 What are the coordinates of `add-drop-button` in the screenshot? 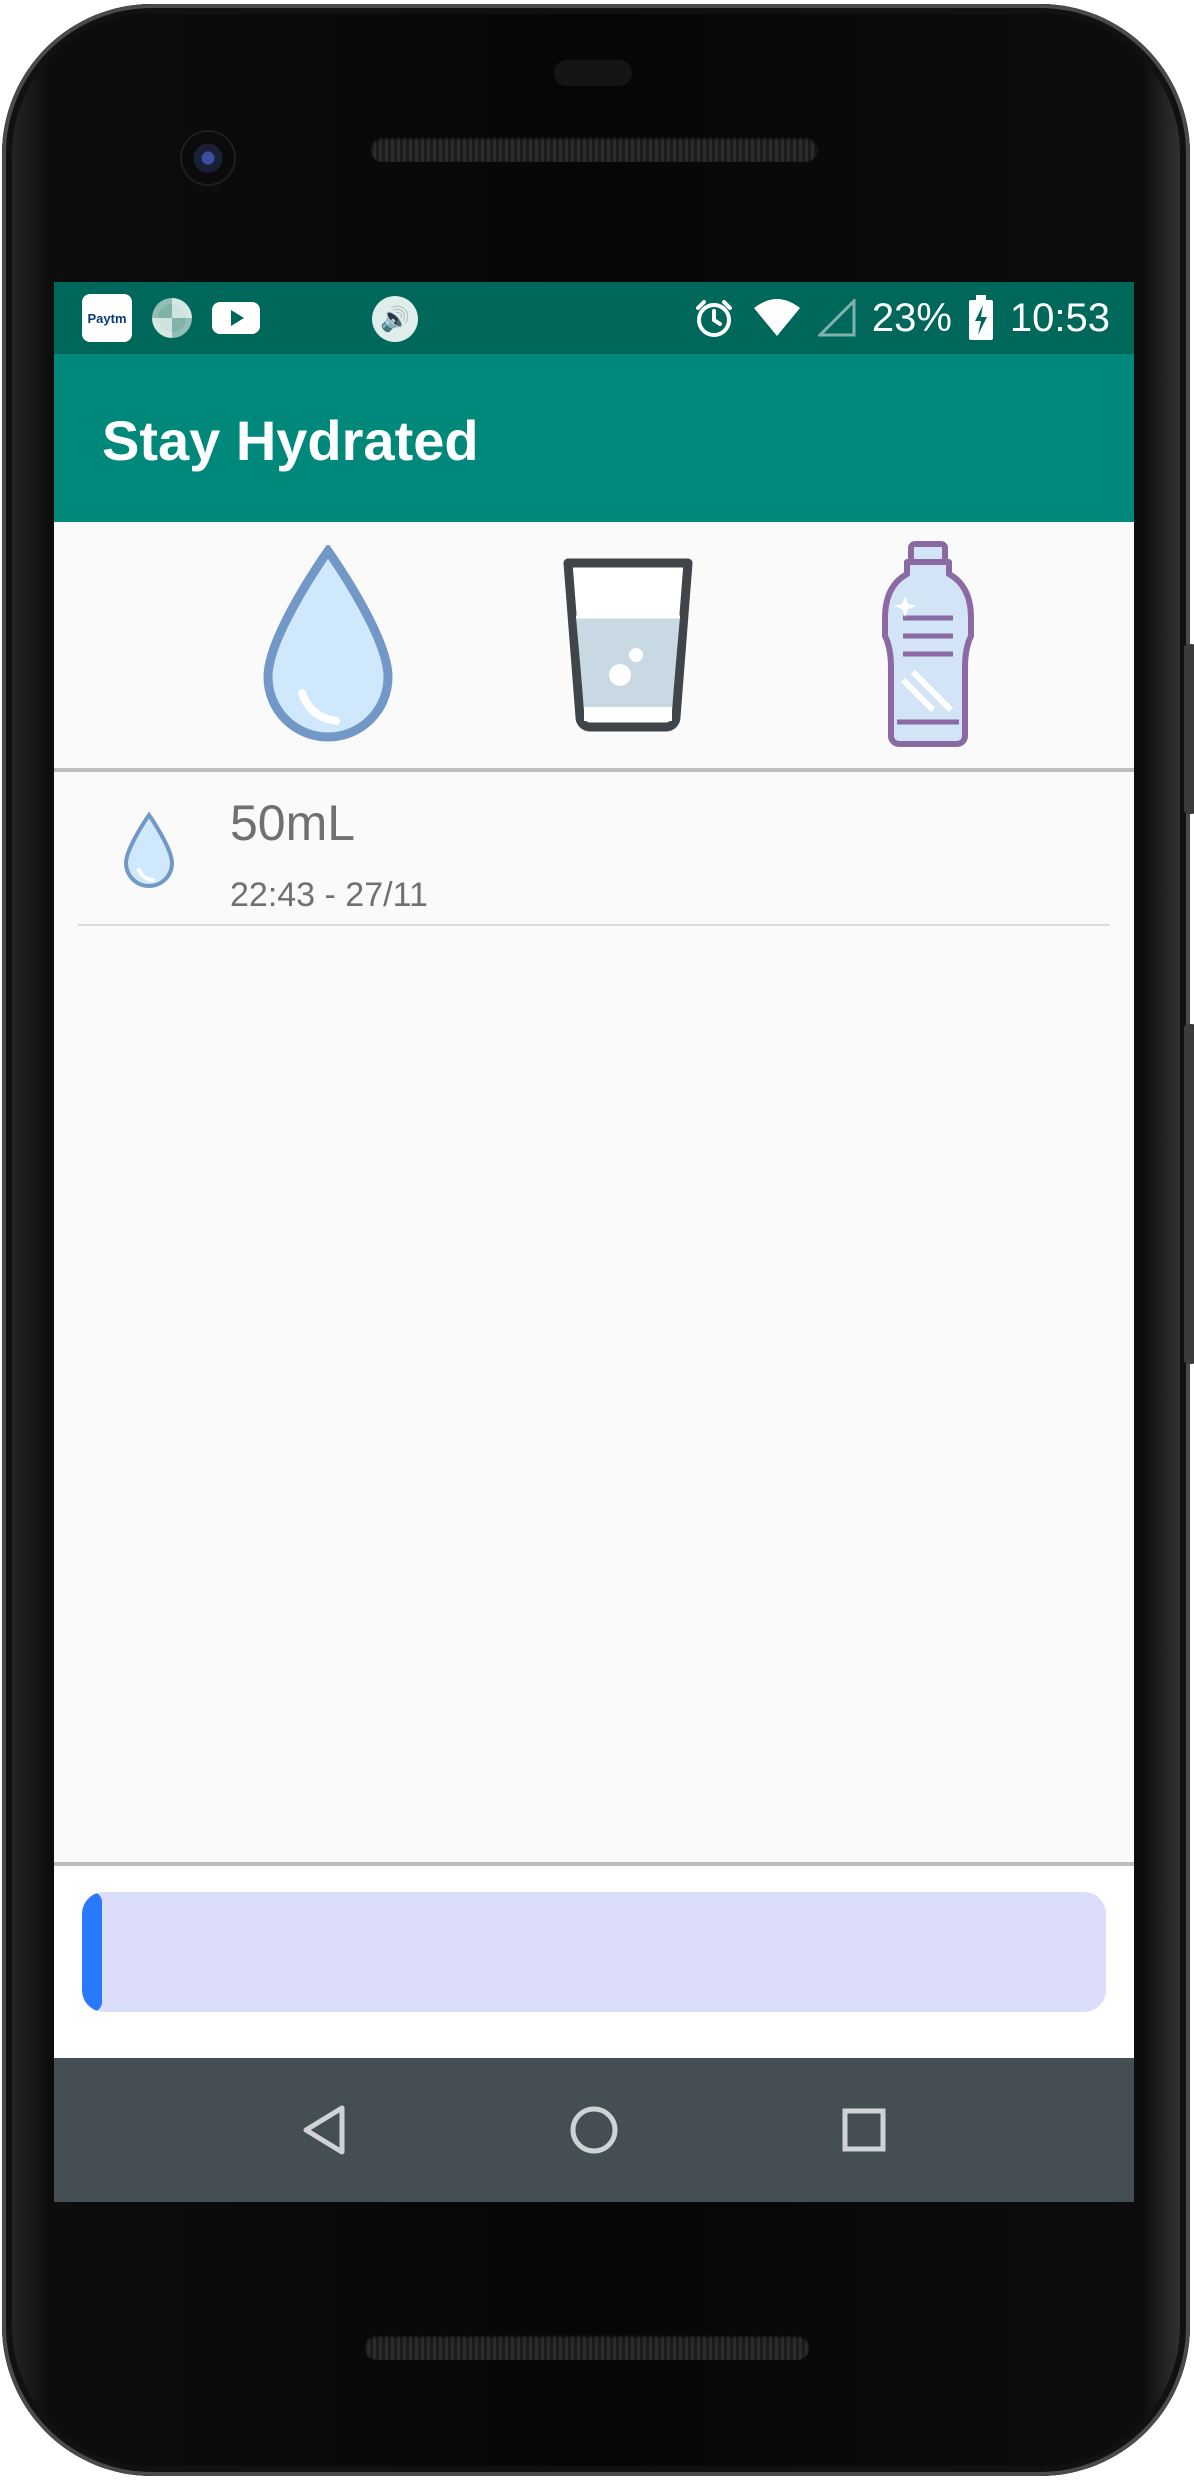 It's located at (328, 645).